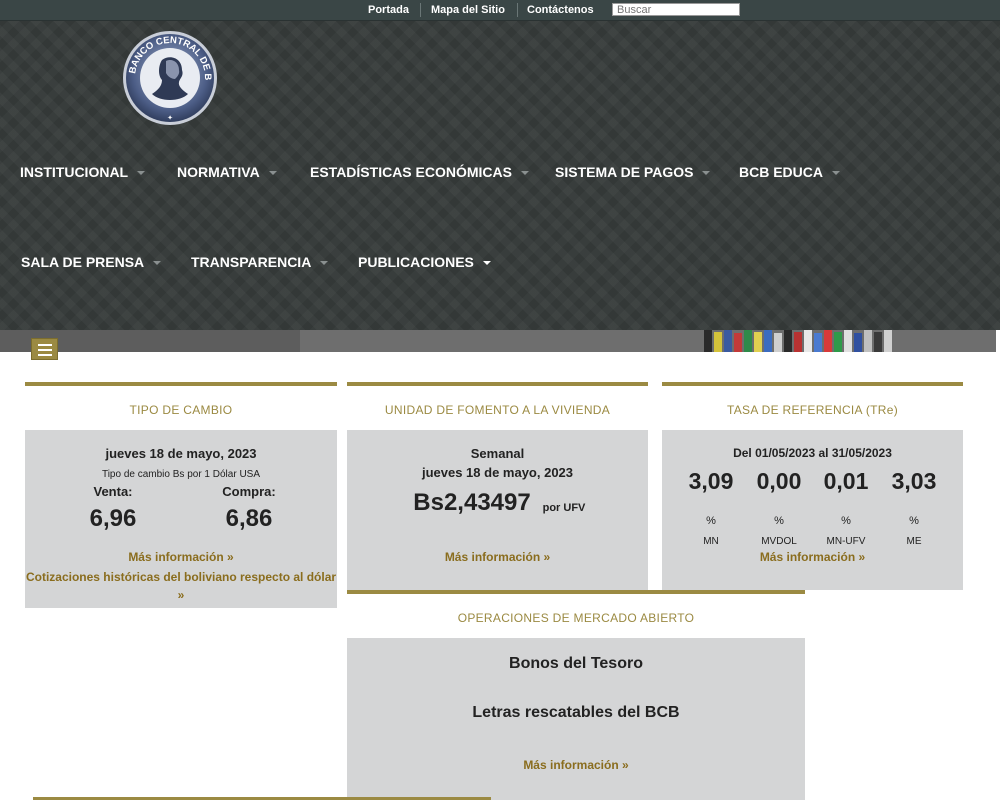 The image size is (1000, 800). Describe the element at coordinates (74, 172) in the screenshot. I see `nav-label: INSTITUCIONAL` at that location.